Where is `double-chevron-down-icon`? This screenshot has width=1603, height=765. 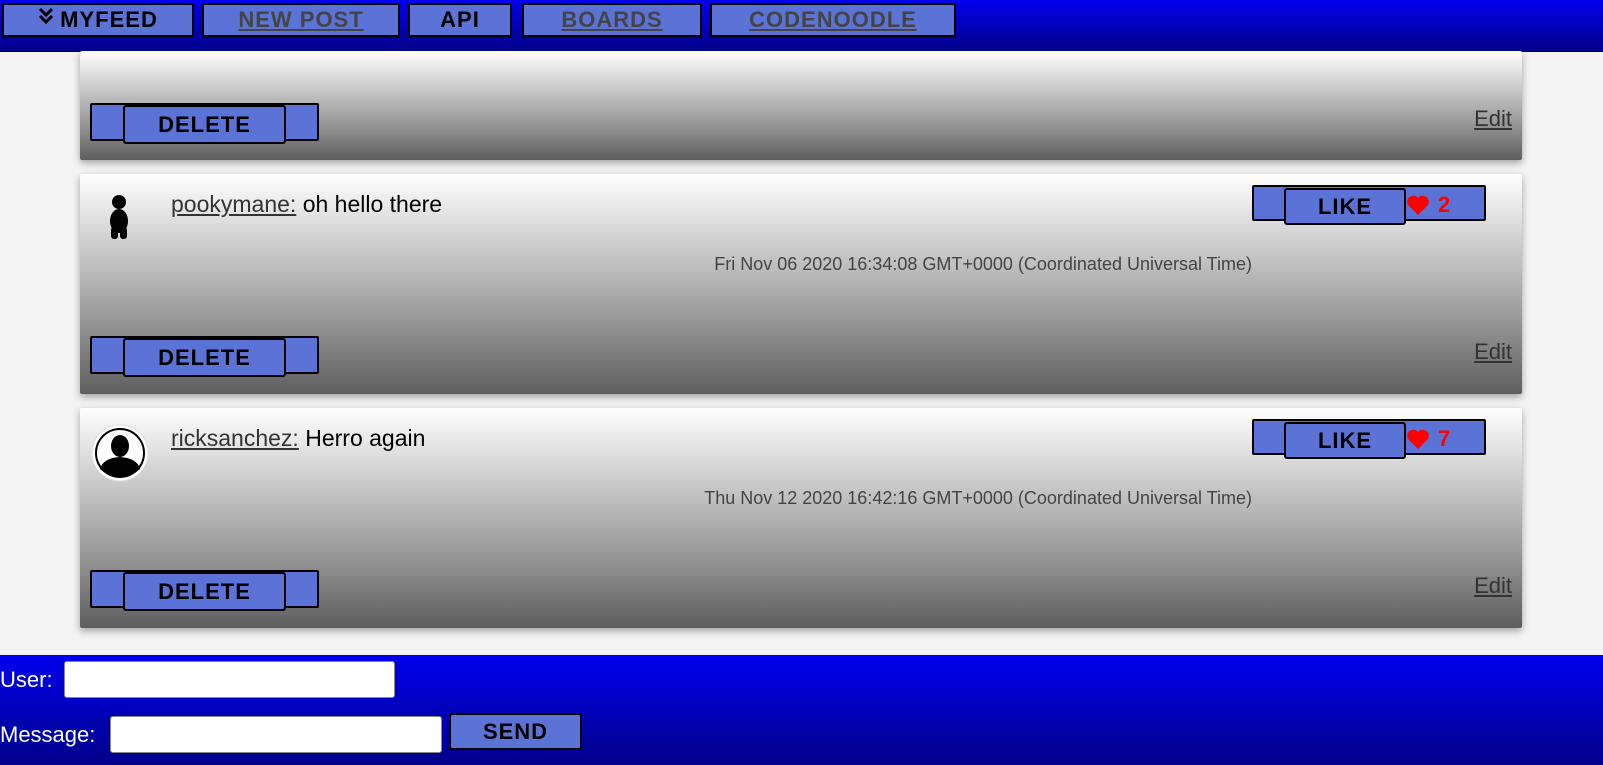
double-chevron-down-icon is located at coordinates (46, 19).